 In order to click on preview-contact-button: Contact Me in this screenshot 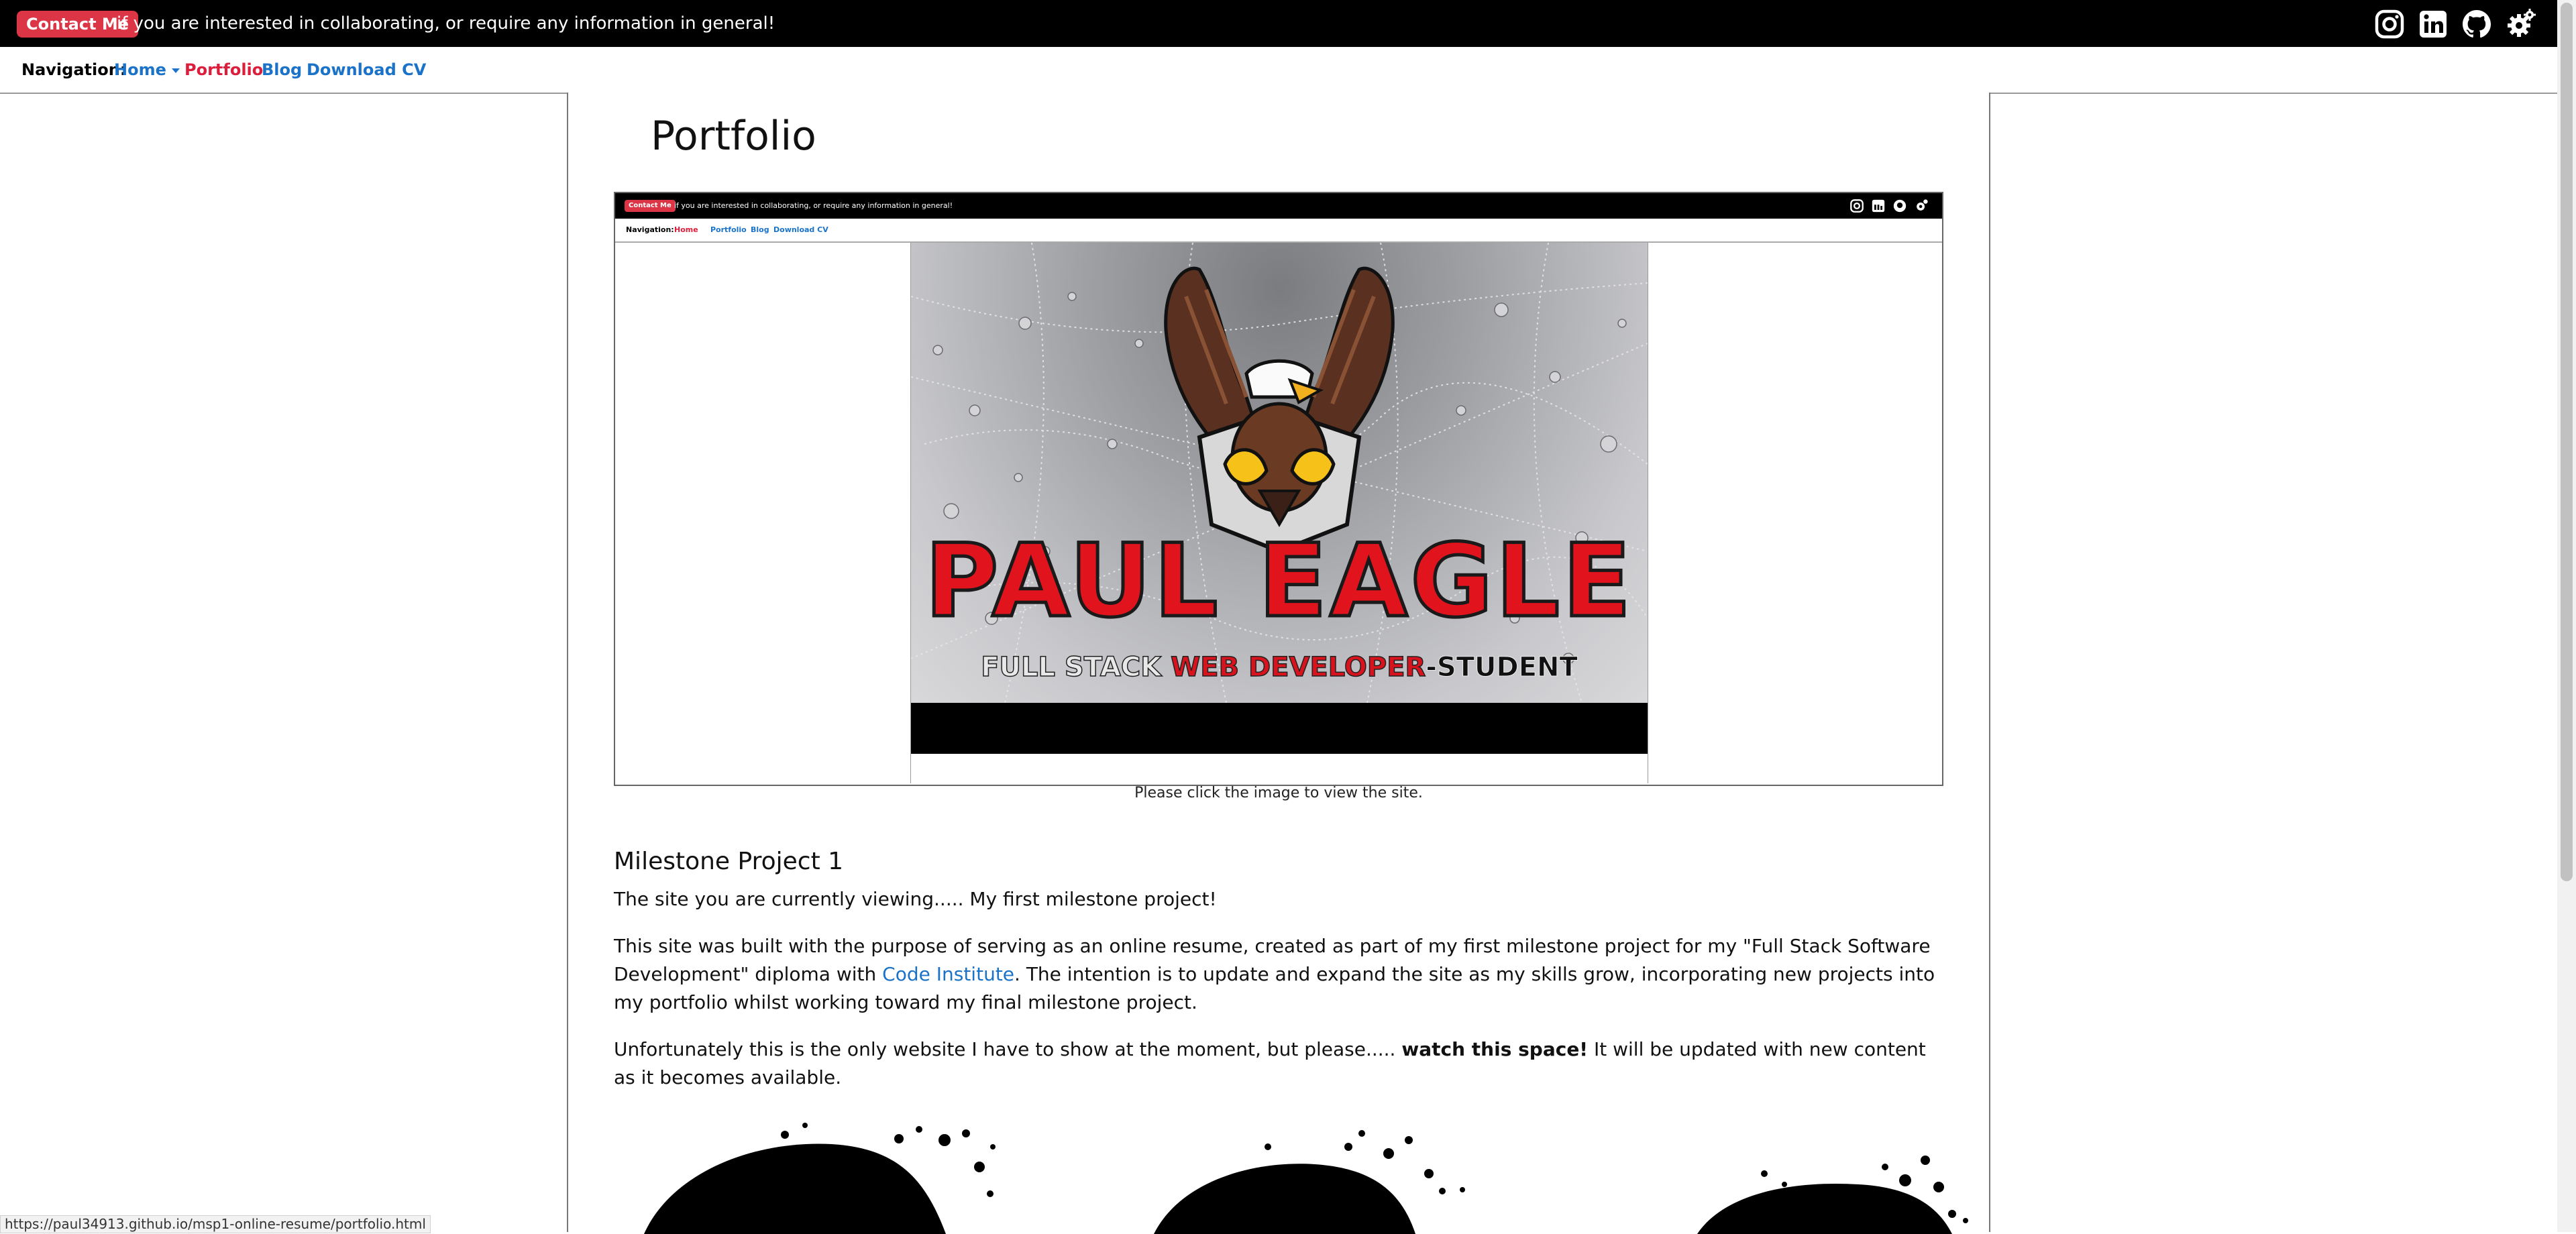, I will do `click(650, 206)`.